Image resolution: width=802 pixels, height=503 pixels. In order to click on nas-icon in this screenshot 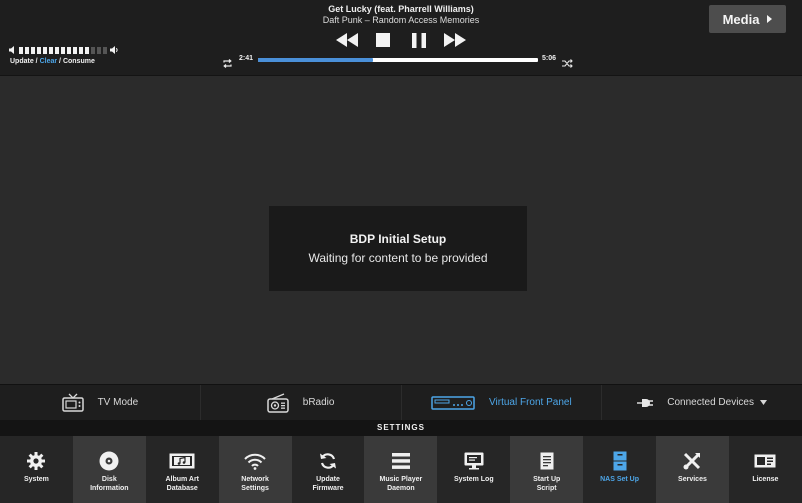, I will do `click(620, 461)`.